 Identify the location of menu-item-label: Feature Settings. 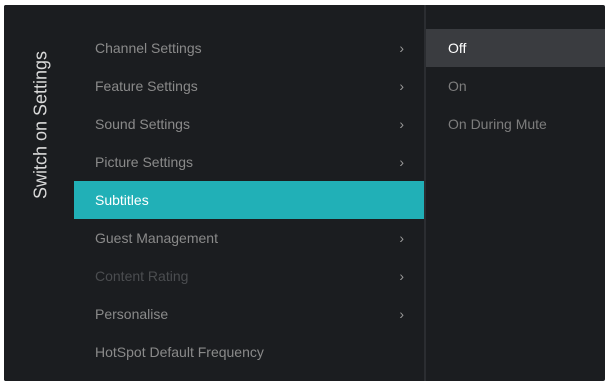
(146, 86).